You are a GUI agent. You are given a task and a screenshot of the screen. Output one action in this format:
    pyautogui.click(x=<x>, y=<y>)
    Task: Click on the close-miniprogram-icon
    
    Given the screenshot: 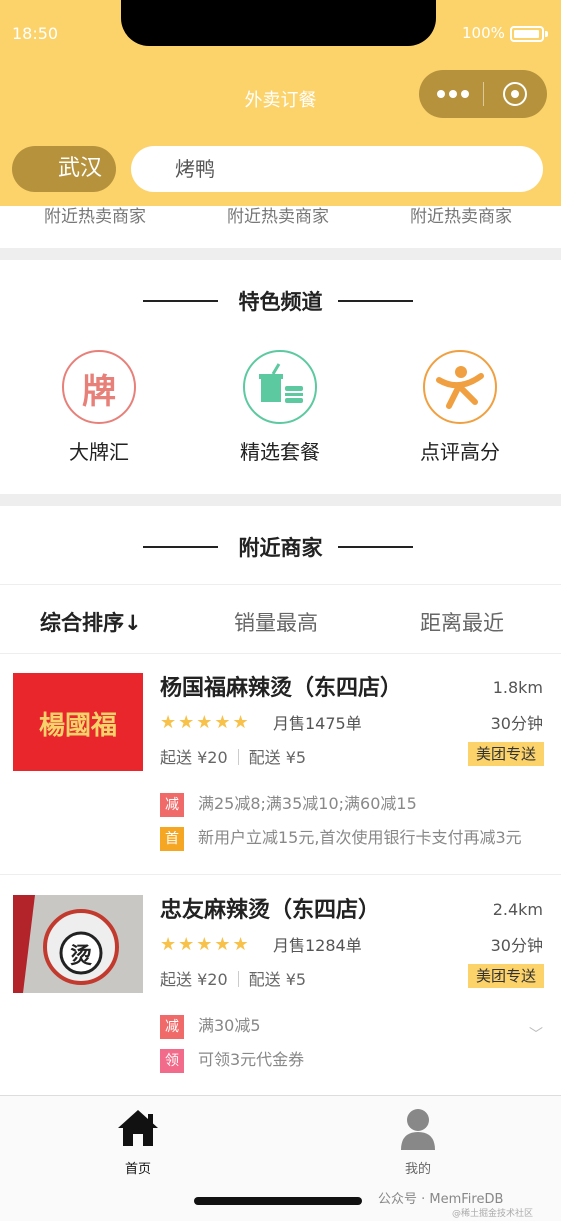 What is the action you would take?
    pyautogui.click(x=515, y=94)
    